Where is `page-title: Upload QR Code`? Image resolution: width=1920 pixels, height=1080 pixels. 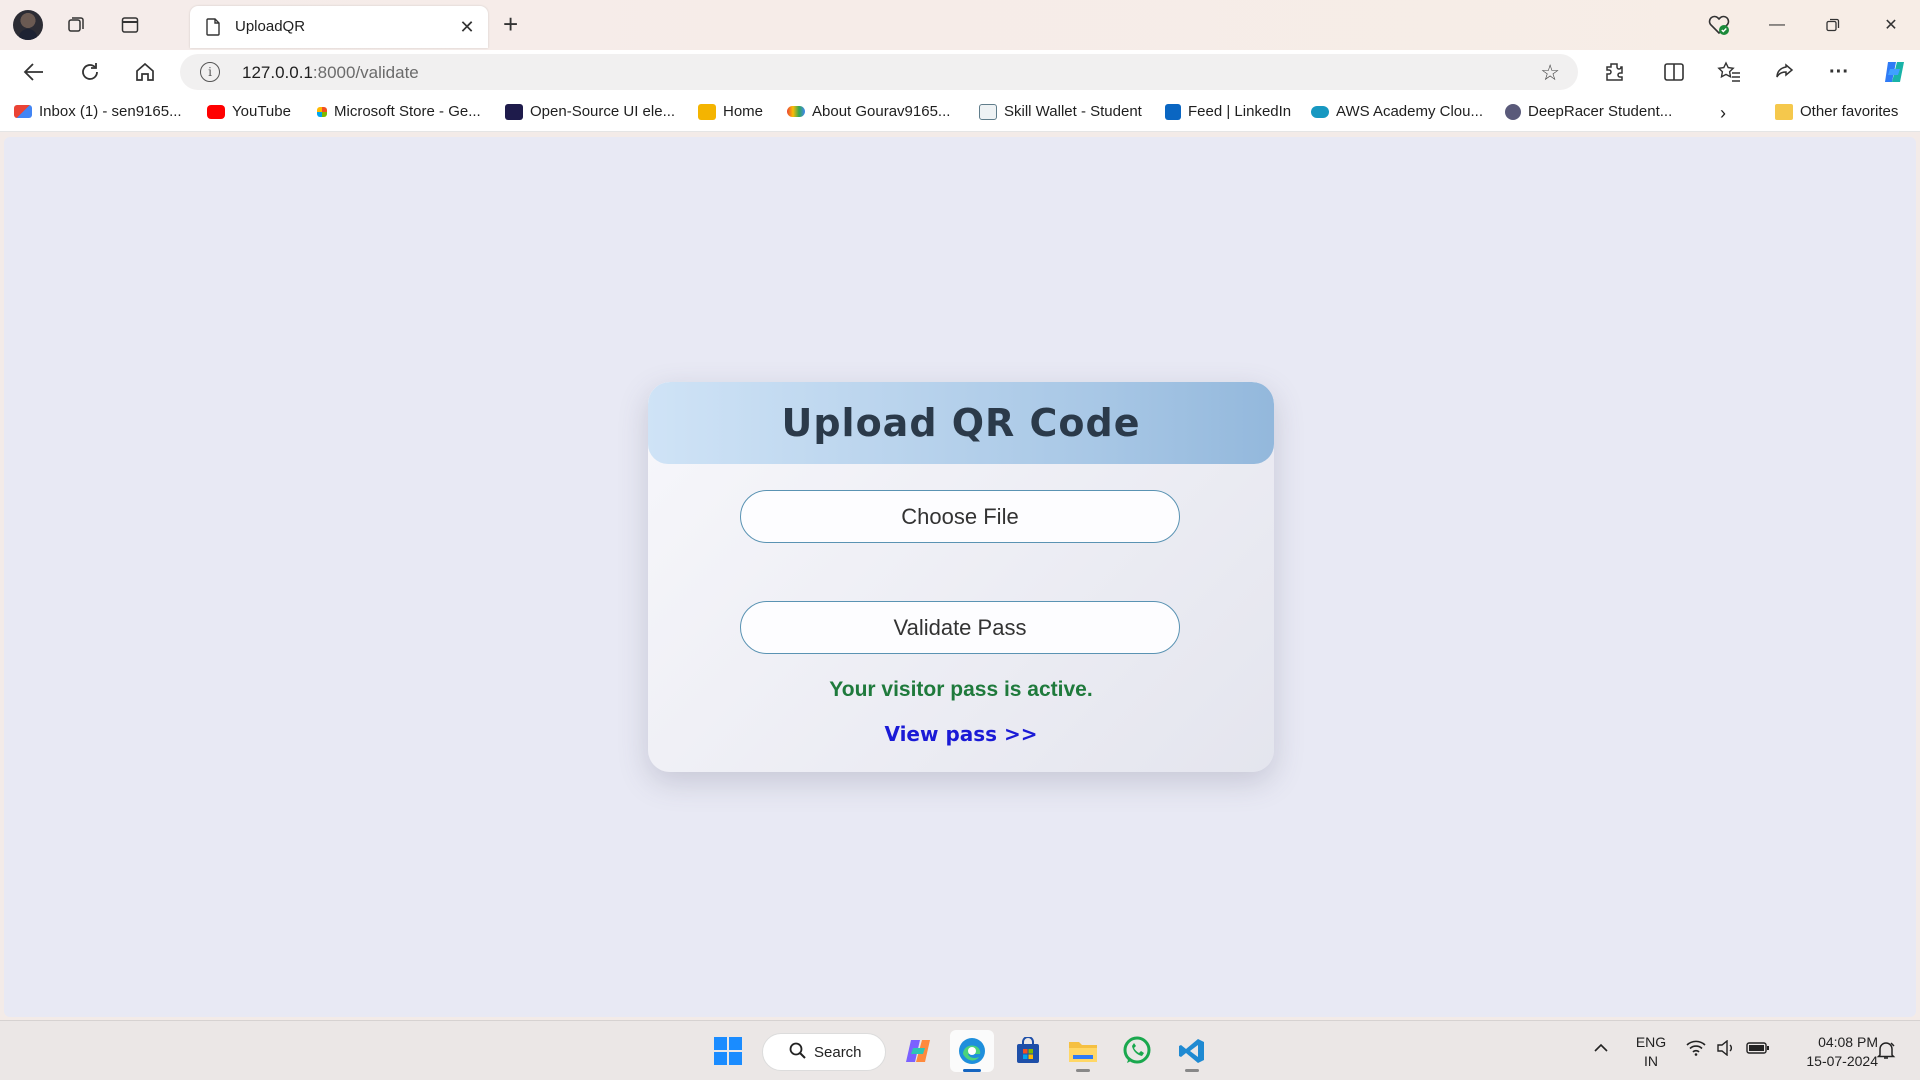
page-title: Upload QR Code is located at coordinates (961, 423).